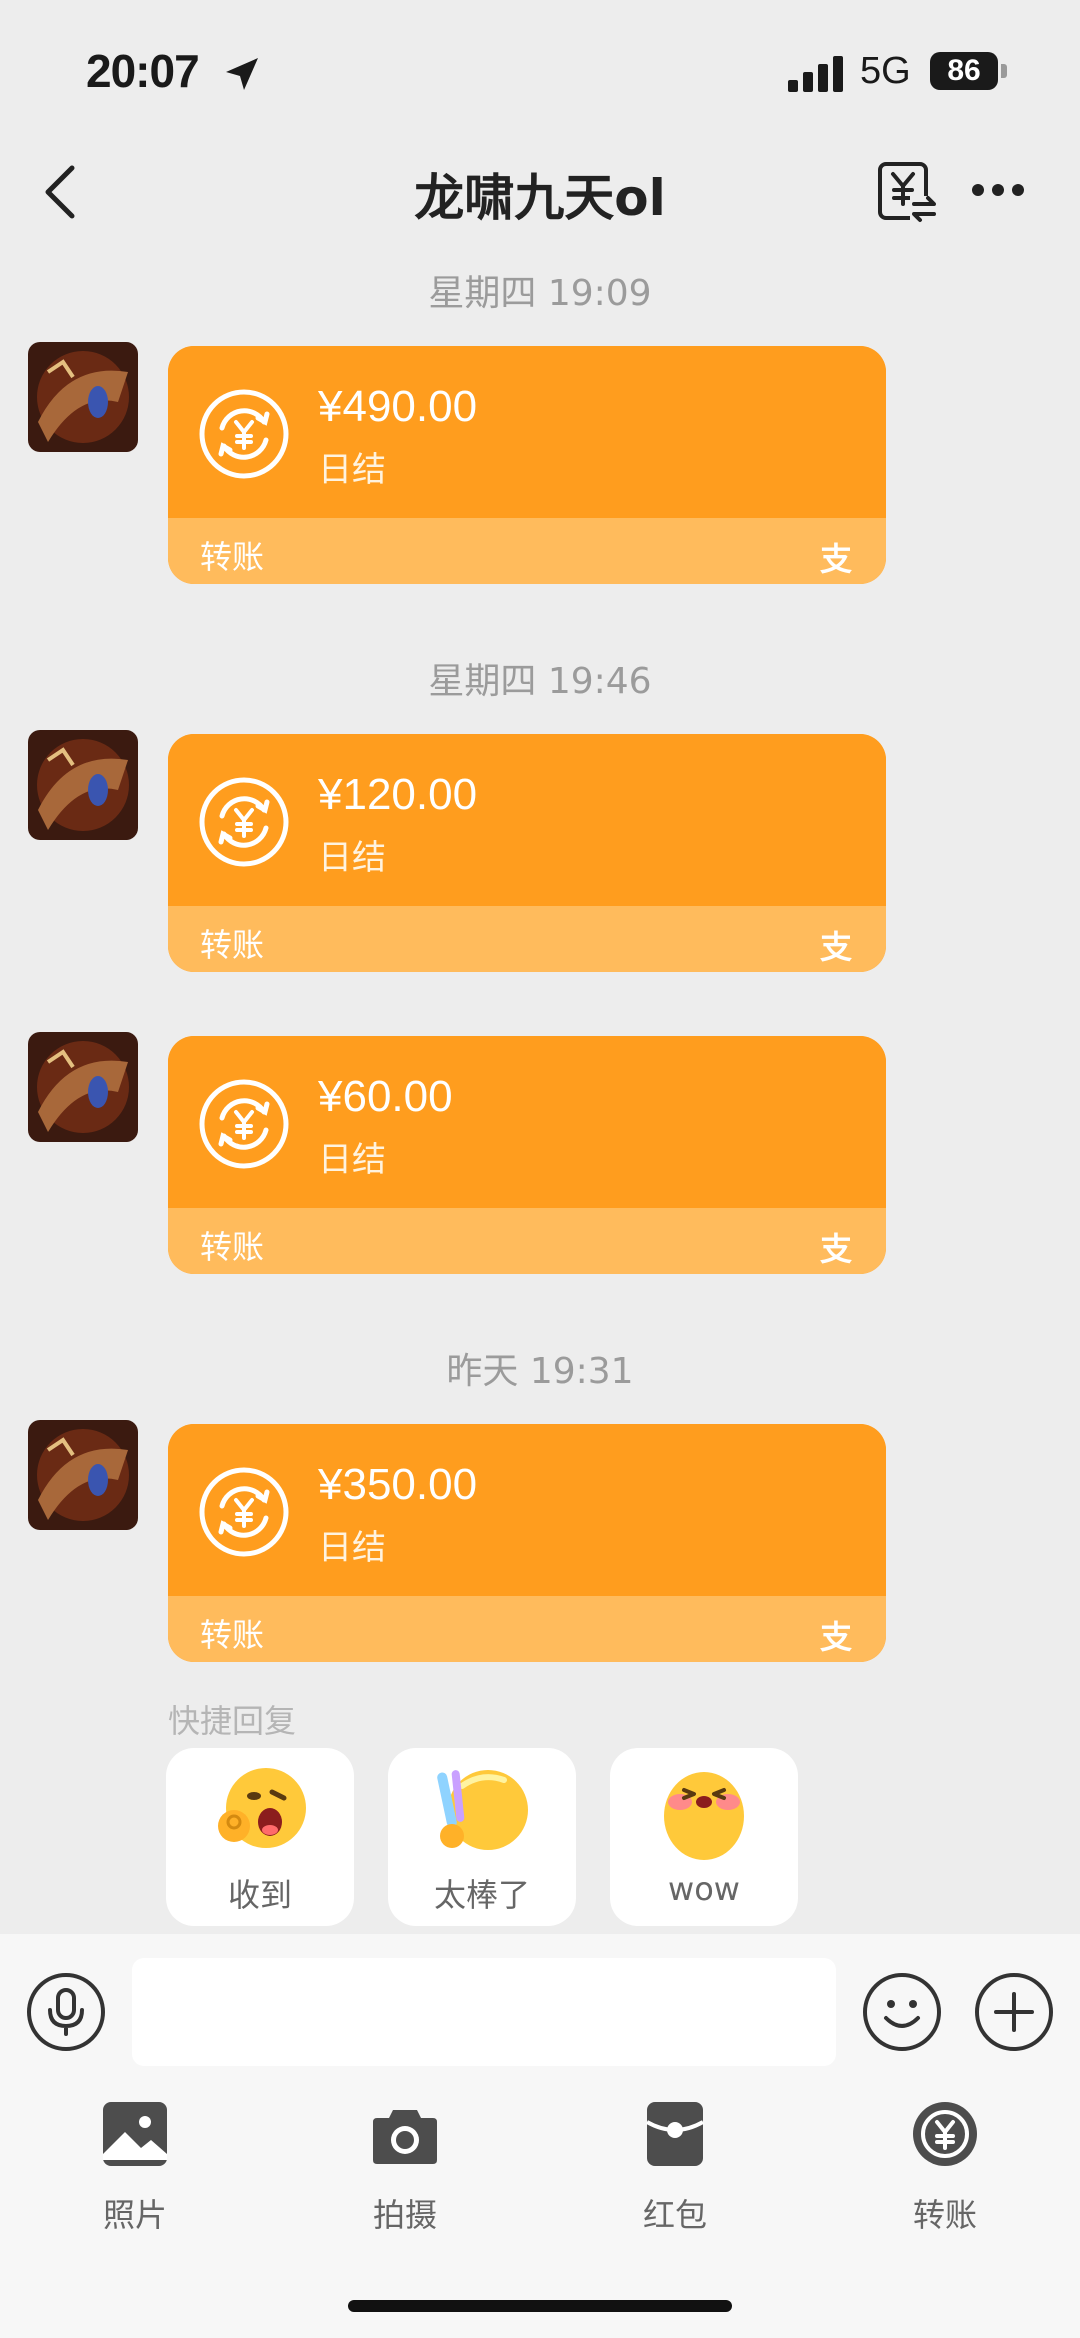 The image size is (1080, 2338). I want to click on thumbs-up-emoji-icon, so click(482, 1810).